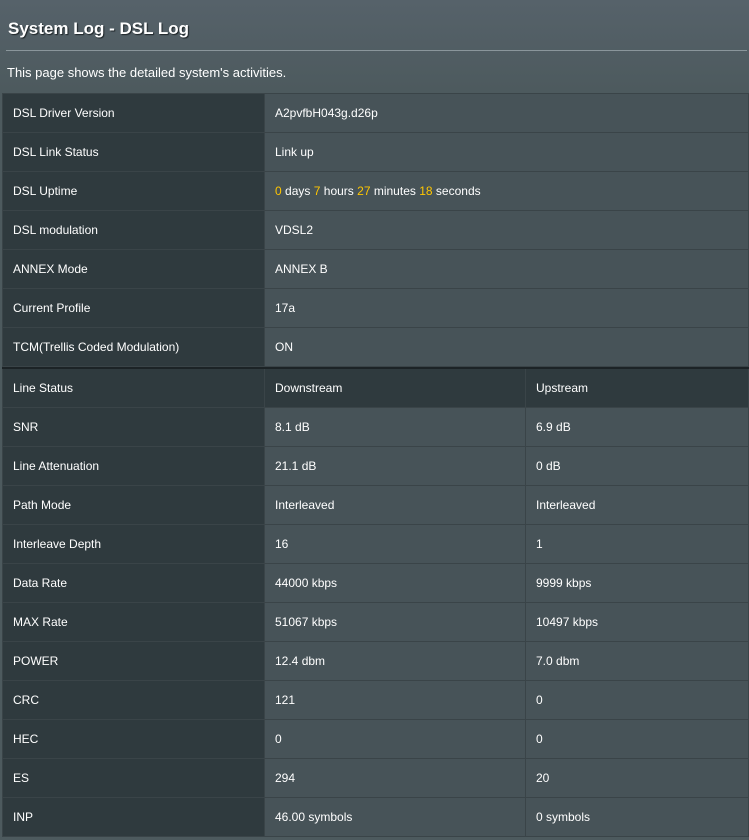 The width and height of the screenshot is (749, 840). Describe the element at coordinates (133, 308) in the screenshot. I see `info-label: Current Profile` at that location.